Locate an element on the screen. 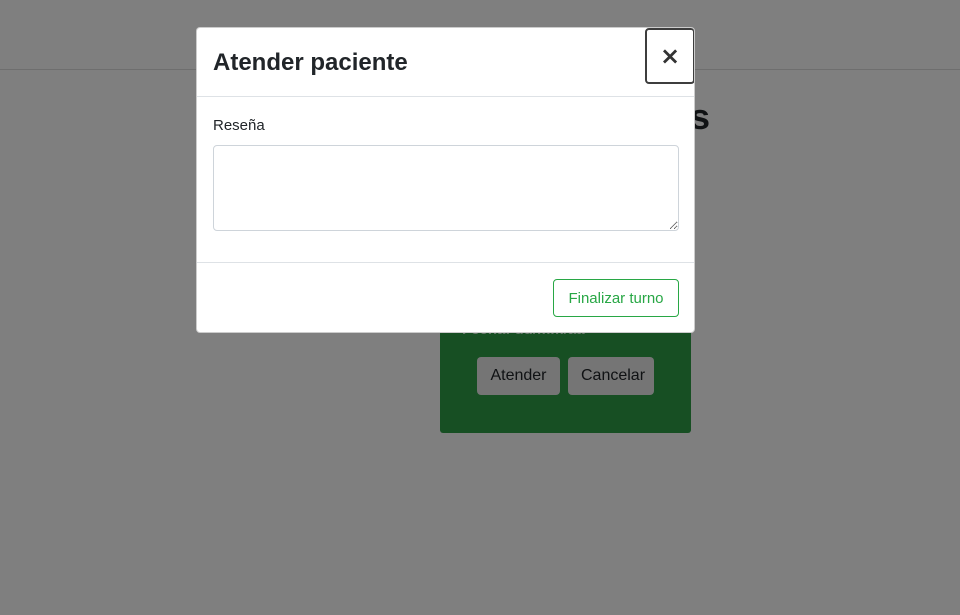  modal-body: Reseña is located at coordinates (445, 180).